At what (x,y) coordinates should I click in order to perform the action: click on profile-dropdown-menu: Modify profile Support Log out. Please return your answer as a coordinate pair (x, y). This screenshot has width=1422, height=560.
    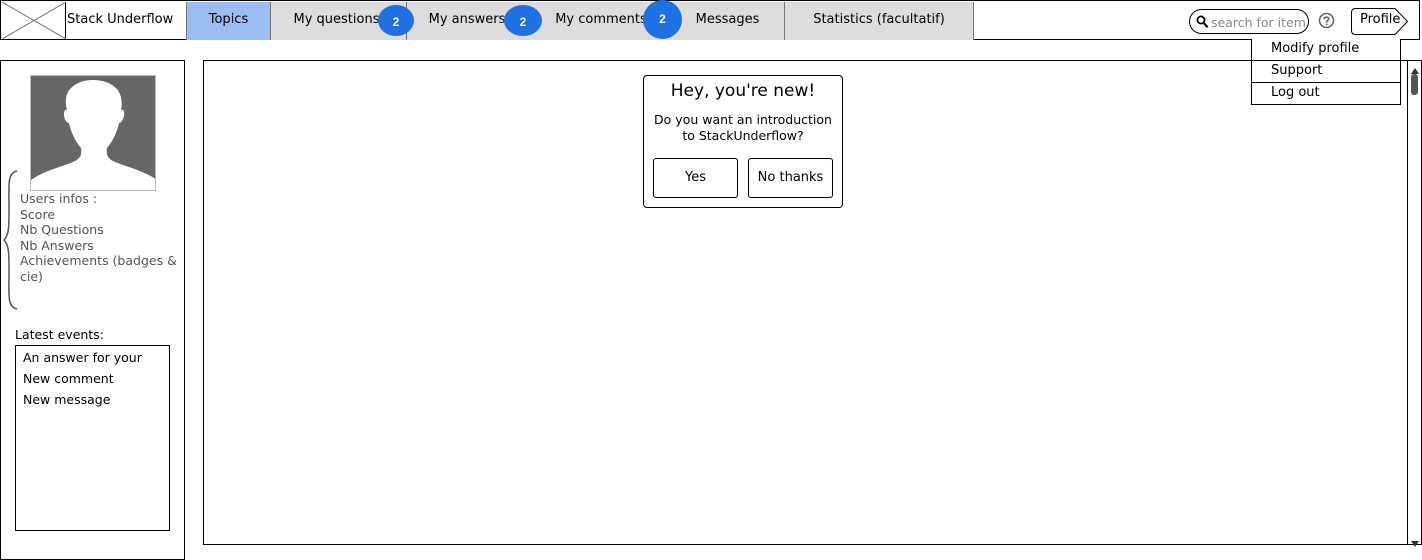
    Looking at the image, I should click on (1326, 72).